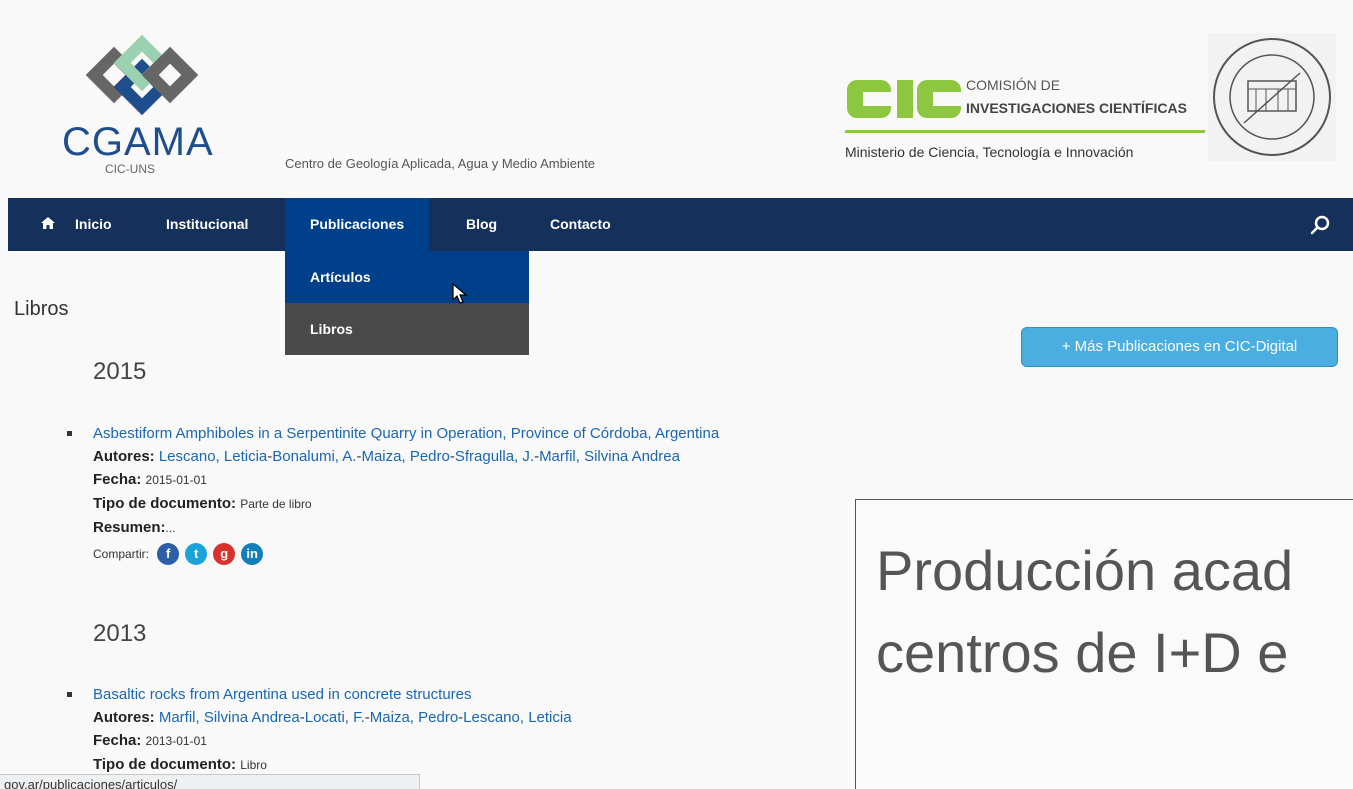 The height and width of the screenshot is (789, 1353). I want to click on cic-name-line1: COMISIÓN DE, so click(1013, 85).